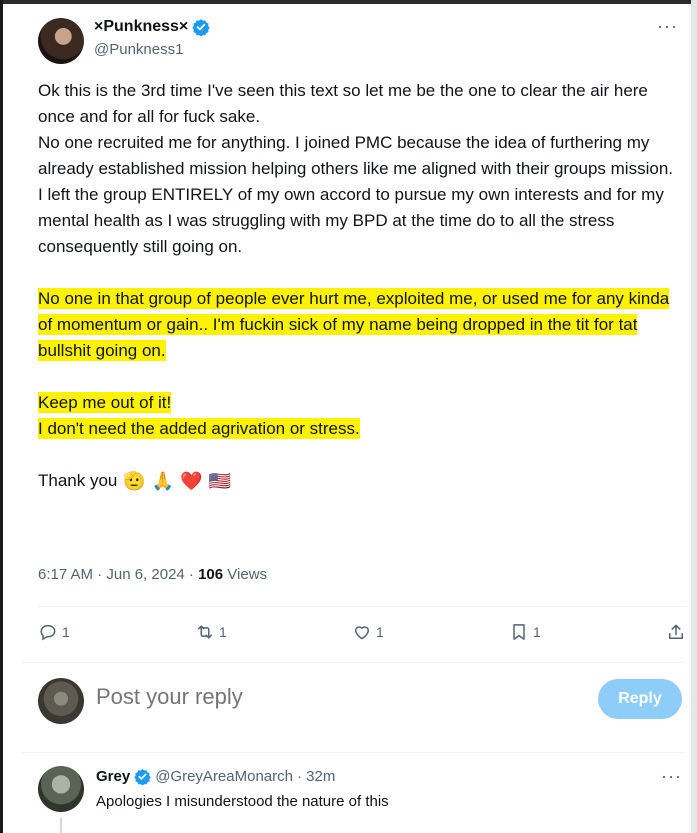 The height and width of the screenshot is (833, 697). What do you see at coordinates (211, 574) in the screenshot?
I see `views-count: 106` at bounding box center [211, 574].